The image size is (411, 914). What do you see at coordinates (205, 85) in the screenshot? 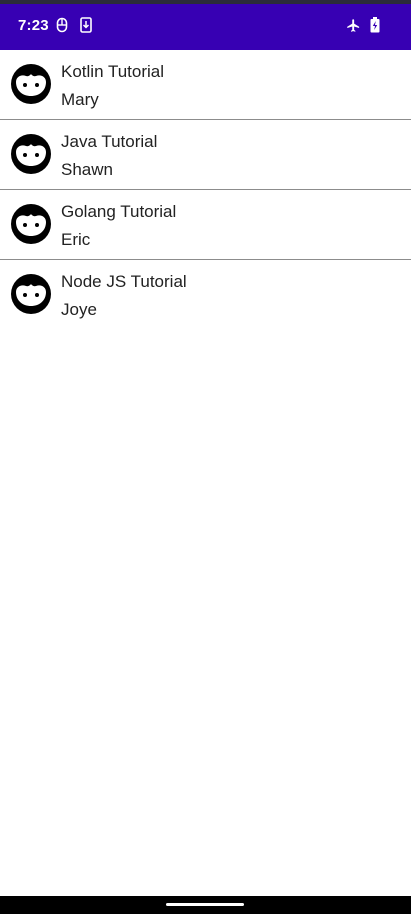
I see `list-item: Kotlin Tutorial Mary` at bounding box center [205, 85].